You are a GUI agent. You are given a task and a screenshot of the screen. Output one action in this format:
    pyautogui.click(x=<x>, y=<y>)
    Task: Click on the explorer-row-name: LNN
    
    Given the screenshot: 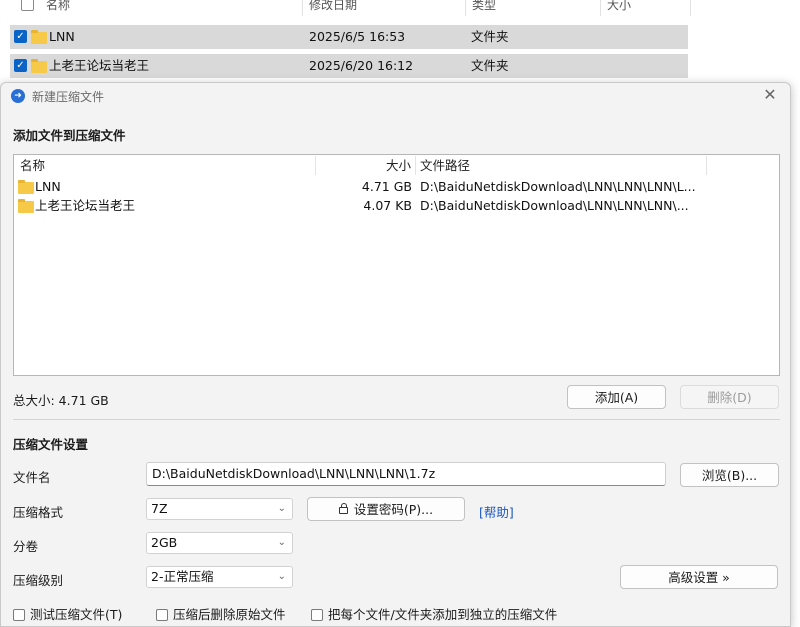 What is the action you would take?
    pyautogui.click(x=62, y=36)
    